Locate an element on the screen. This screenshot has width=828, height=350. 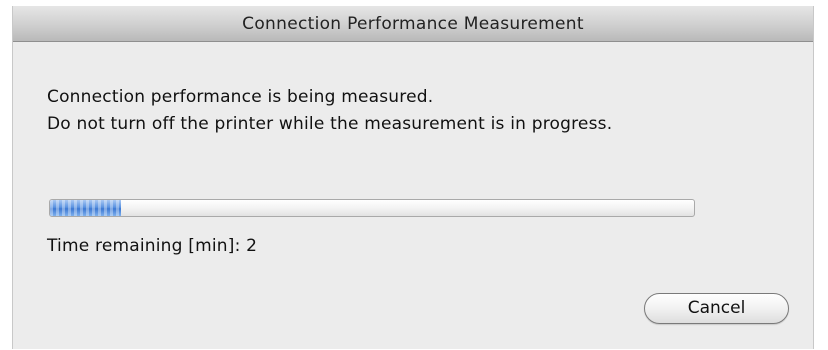
title-bar: Connection Performance Measurement is located at coordinates (413, 24).